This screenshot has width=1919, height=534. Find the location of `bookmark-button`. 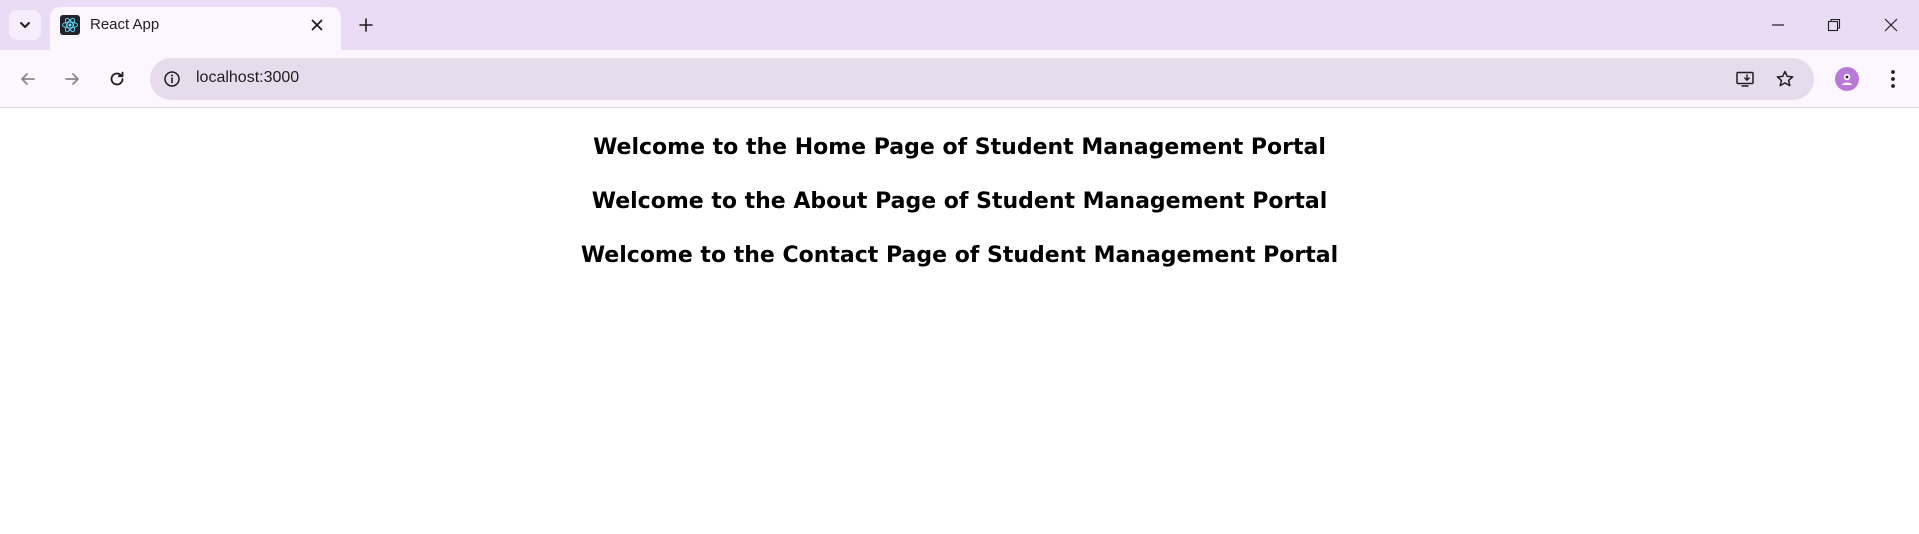

bookmark-button is located at coordinates (1785, 79).